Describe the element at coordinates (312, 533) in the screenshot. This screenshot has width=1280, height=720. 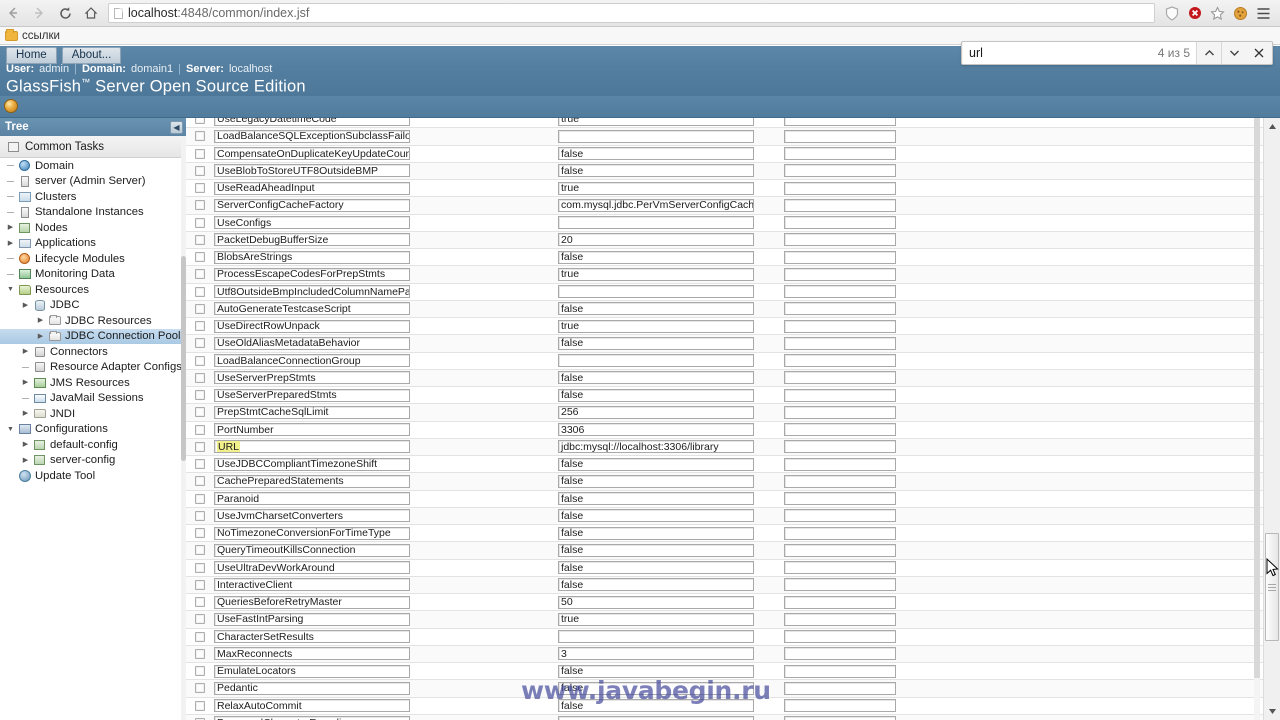
I see `property-name-input: NoTimezoneConversionForTimeType` at that location.